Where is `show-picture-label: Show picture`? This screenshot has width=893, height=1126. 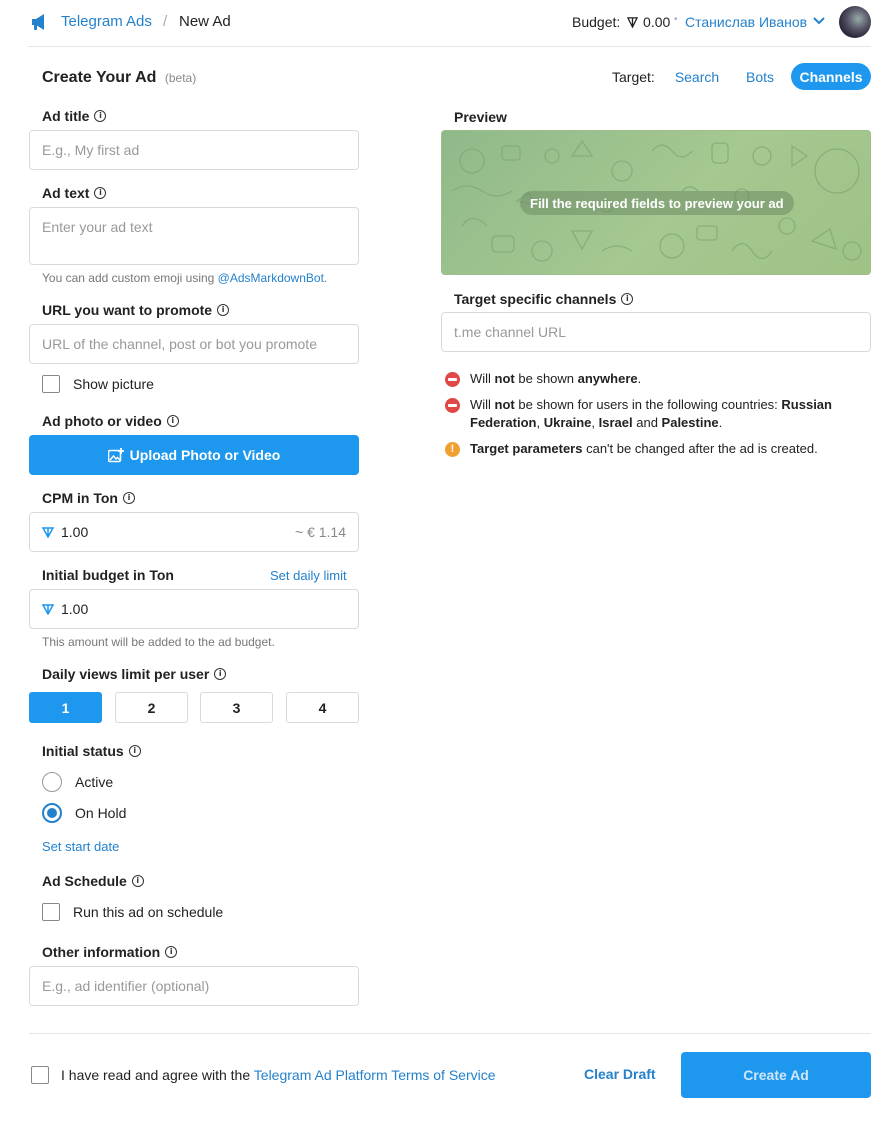
show-picture-label: Show picture is located at coordinates (113, 384).